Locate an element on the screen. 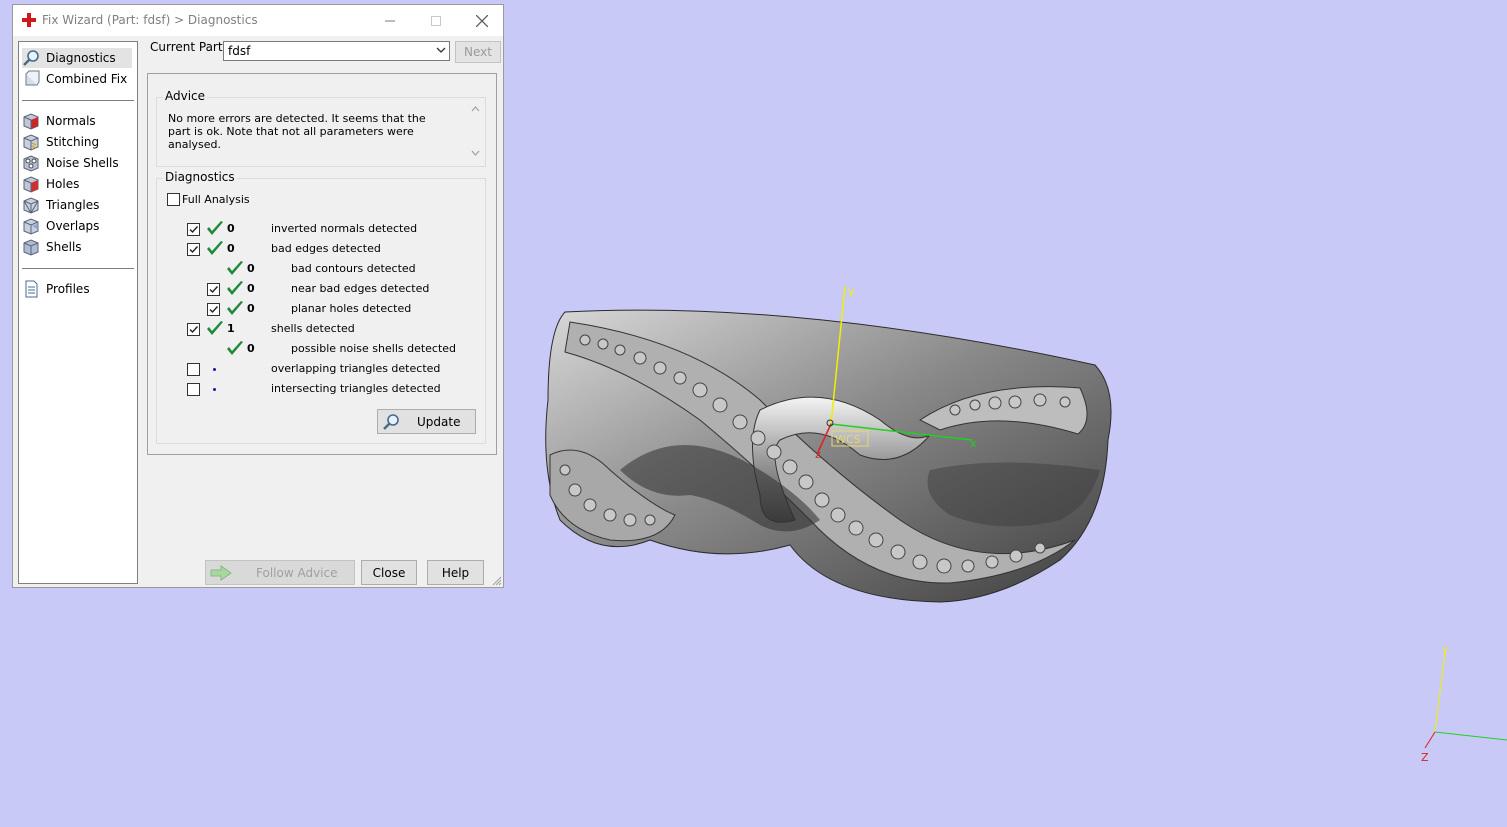 The height and width of the screenshot is (827, 1507). nav-item-profiles: Profiles is located at coordinates (77, 289).